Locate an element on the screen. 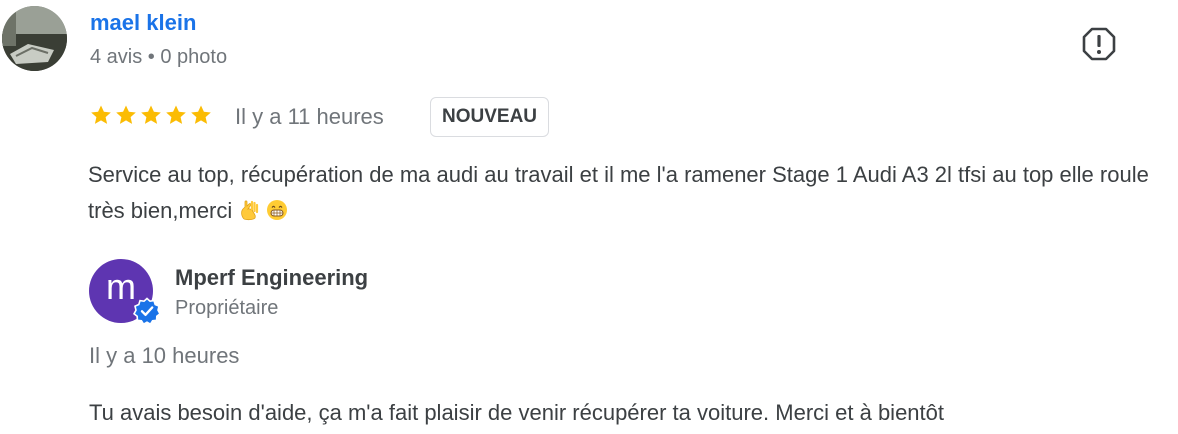 This screenshot has height=434, width=1178. author-name: mael klein is located at coordinates (143, 23).